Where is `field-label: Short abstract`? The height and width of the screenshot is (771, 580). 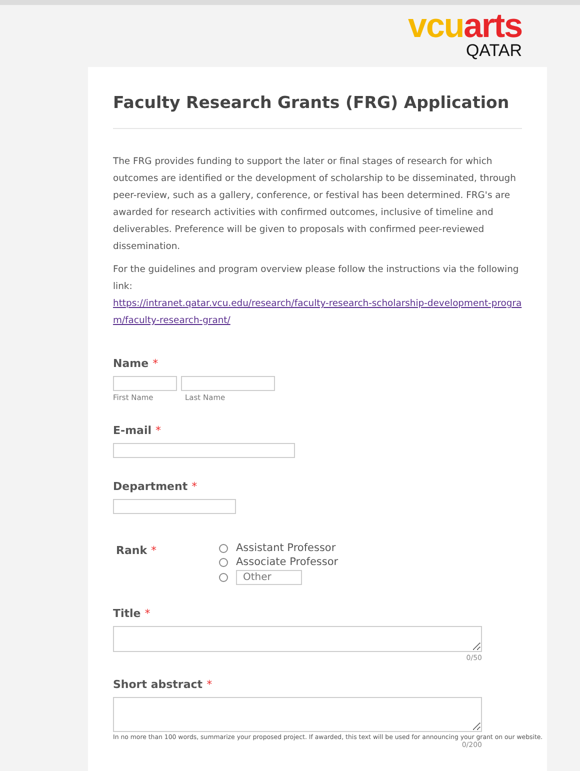
field-label: Short abstract is located at coordinates (158, 684).